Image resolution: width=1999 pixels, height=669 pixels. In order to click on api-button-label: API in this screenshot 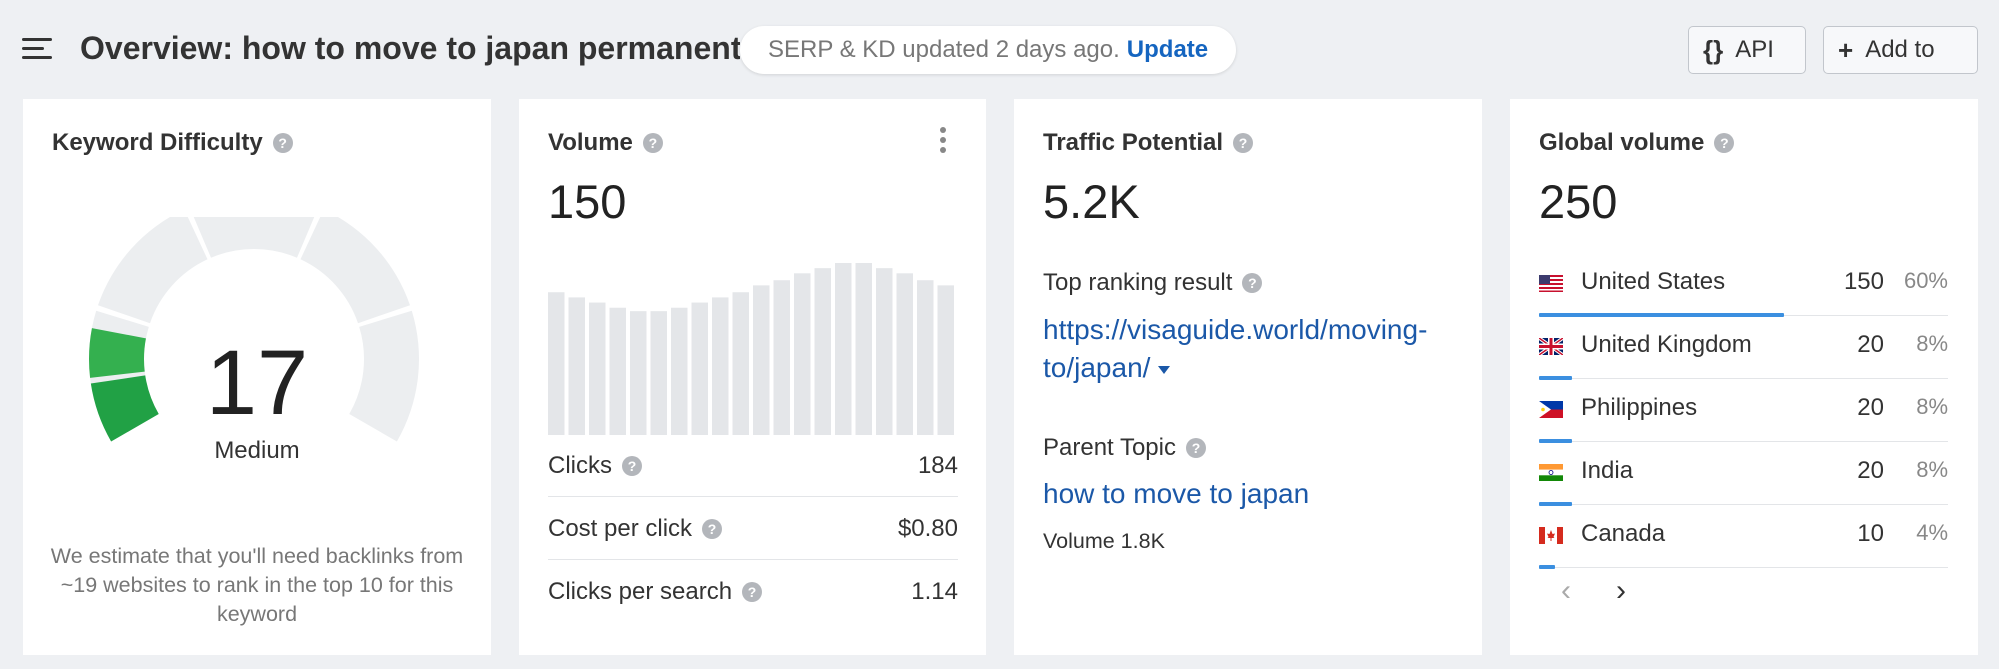, I will do `click(1754, 49)`.